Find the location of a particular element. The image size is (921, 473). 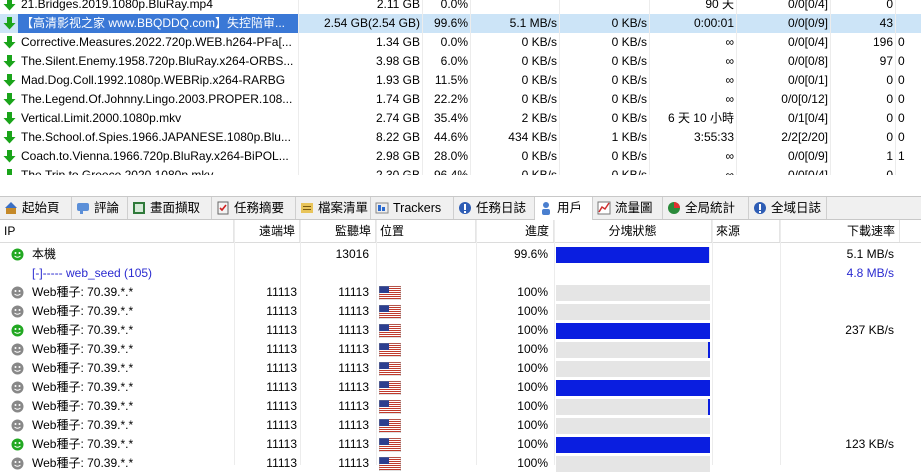

tab-label: 全局統計 is located at coordinates (710, 208).